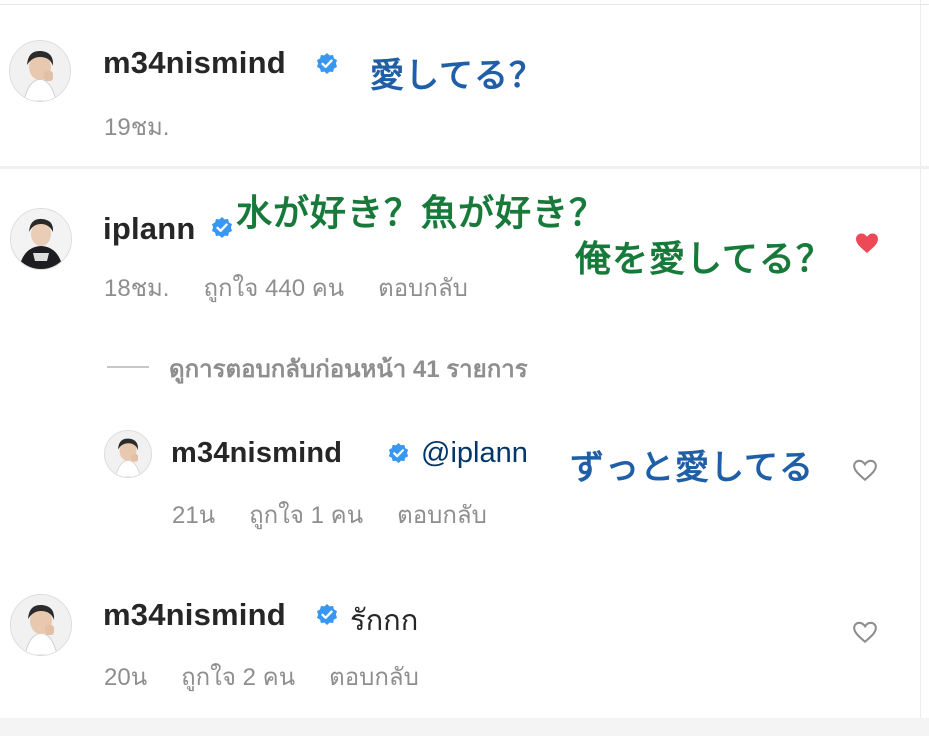  I want to click on comment-time: 18ชม., so click(137, 288).